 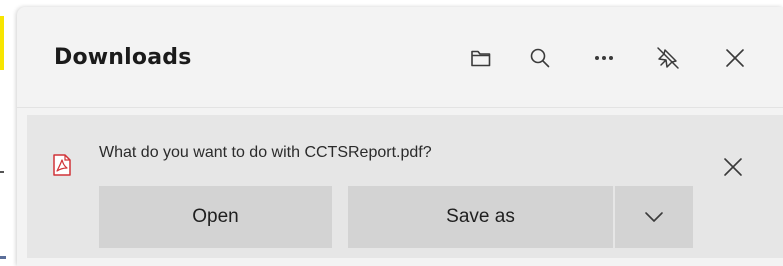 What do you see at coordinates (2, 43) in the screenshot?
I see `background-accent-strip` at bounding box center [2, 43].